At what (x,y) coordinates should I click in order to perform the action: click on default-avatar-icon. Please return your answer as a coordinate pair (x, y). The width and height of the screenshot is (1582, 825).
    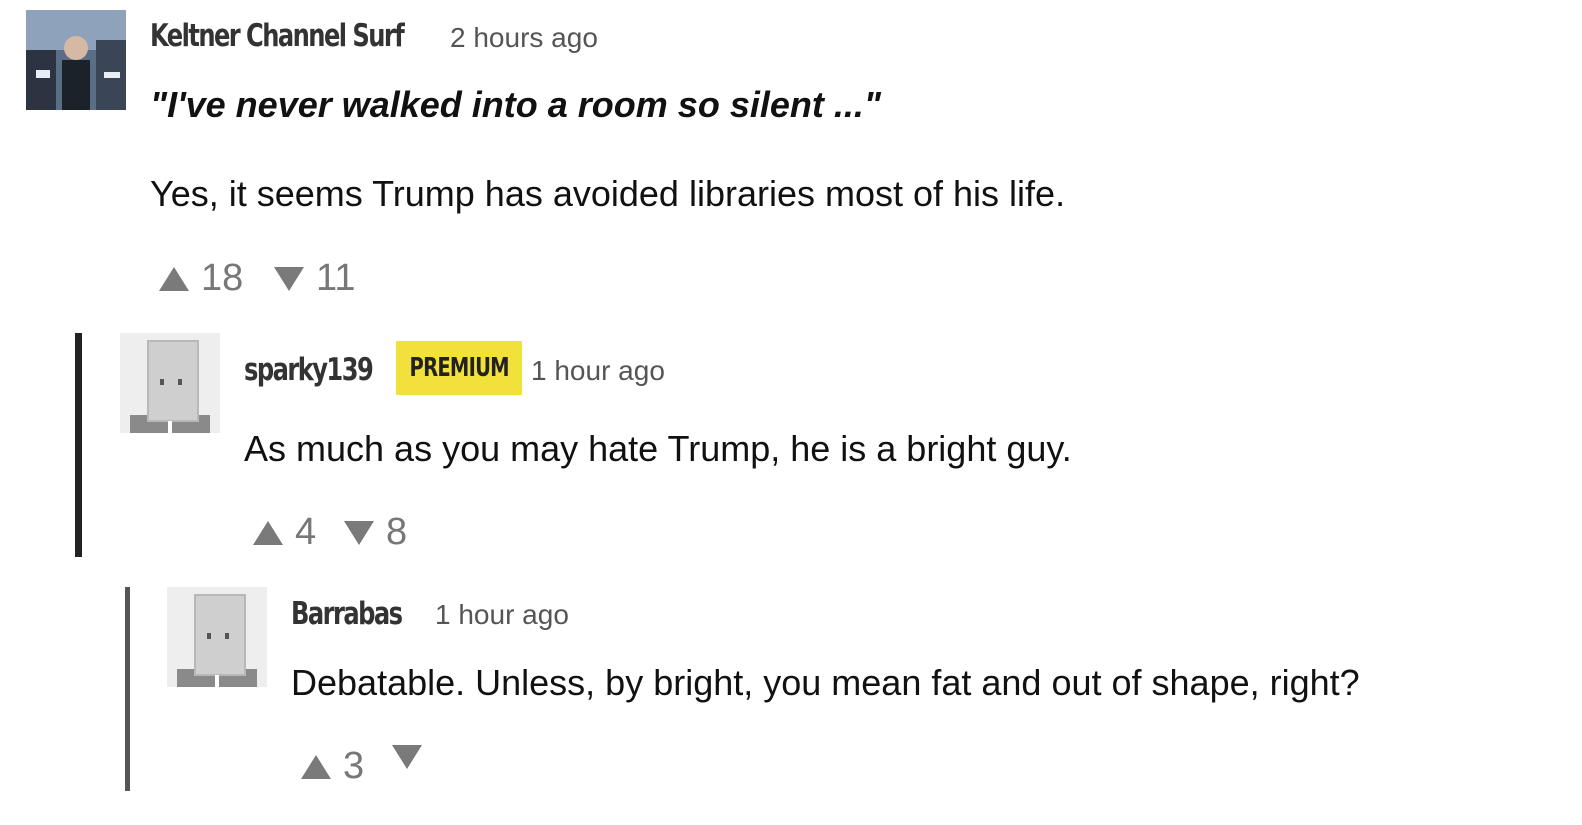
    Looking at the image, I should click on (217, 637).